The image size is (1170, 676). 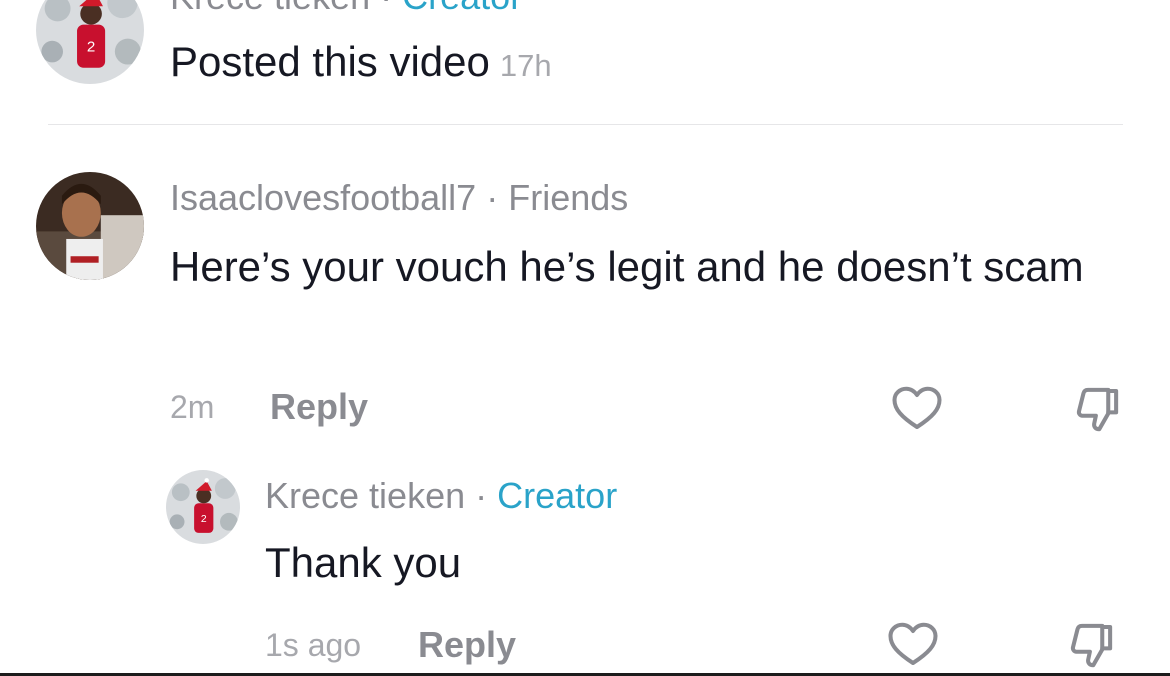 I want to click on top-comment-text: Posted this video 17h, so click(x=361, y=62).